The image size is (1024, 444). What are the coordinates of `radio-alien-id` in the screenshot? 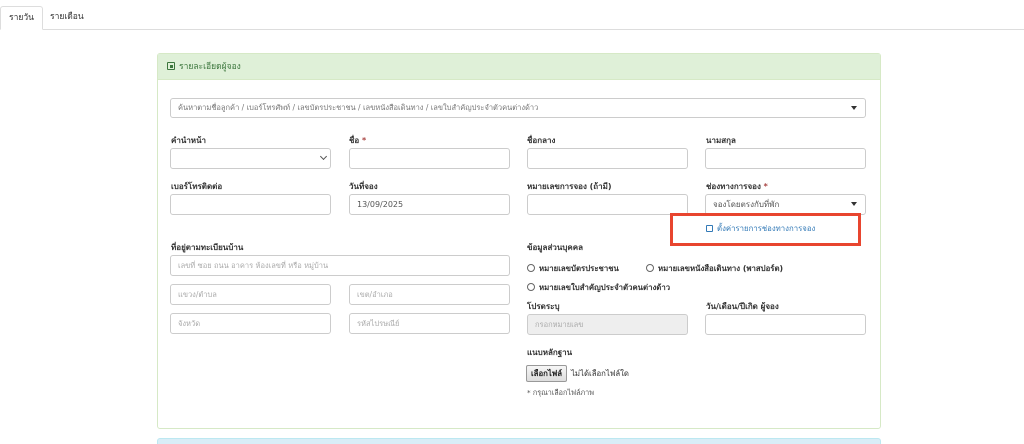 It's located at (531, 287).